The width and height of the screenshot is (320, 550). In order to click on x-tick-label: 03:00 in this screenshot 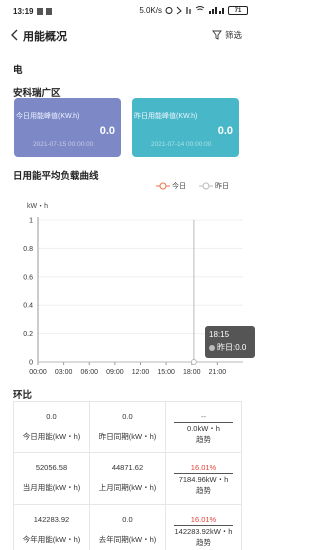, I will do `click(64, 372)`.